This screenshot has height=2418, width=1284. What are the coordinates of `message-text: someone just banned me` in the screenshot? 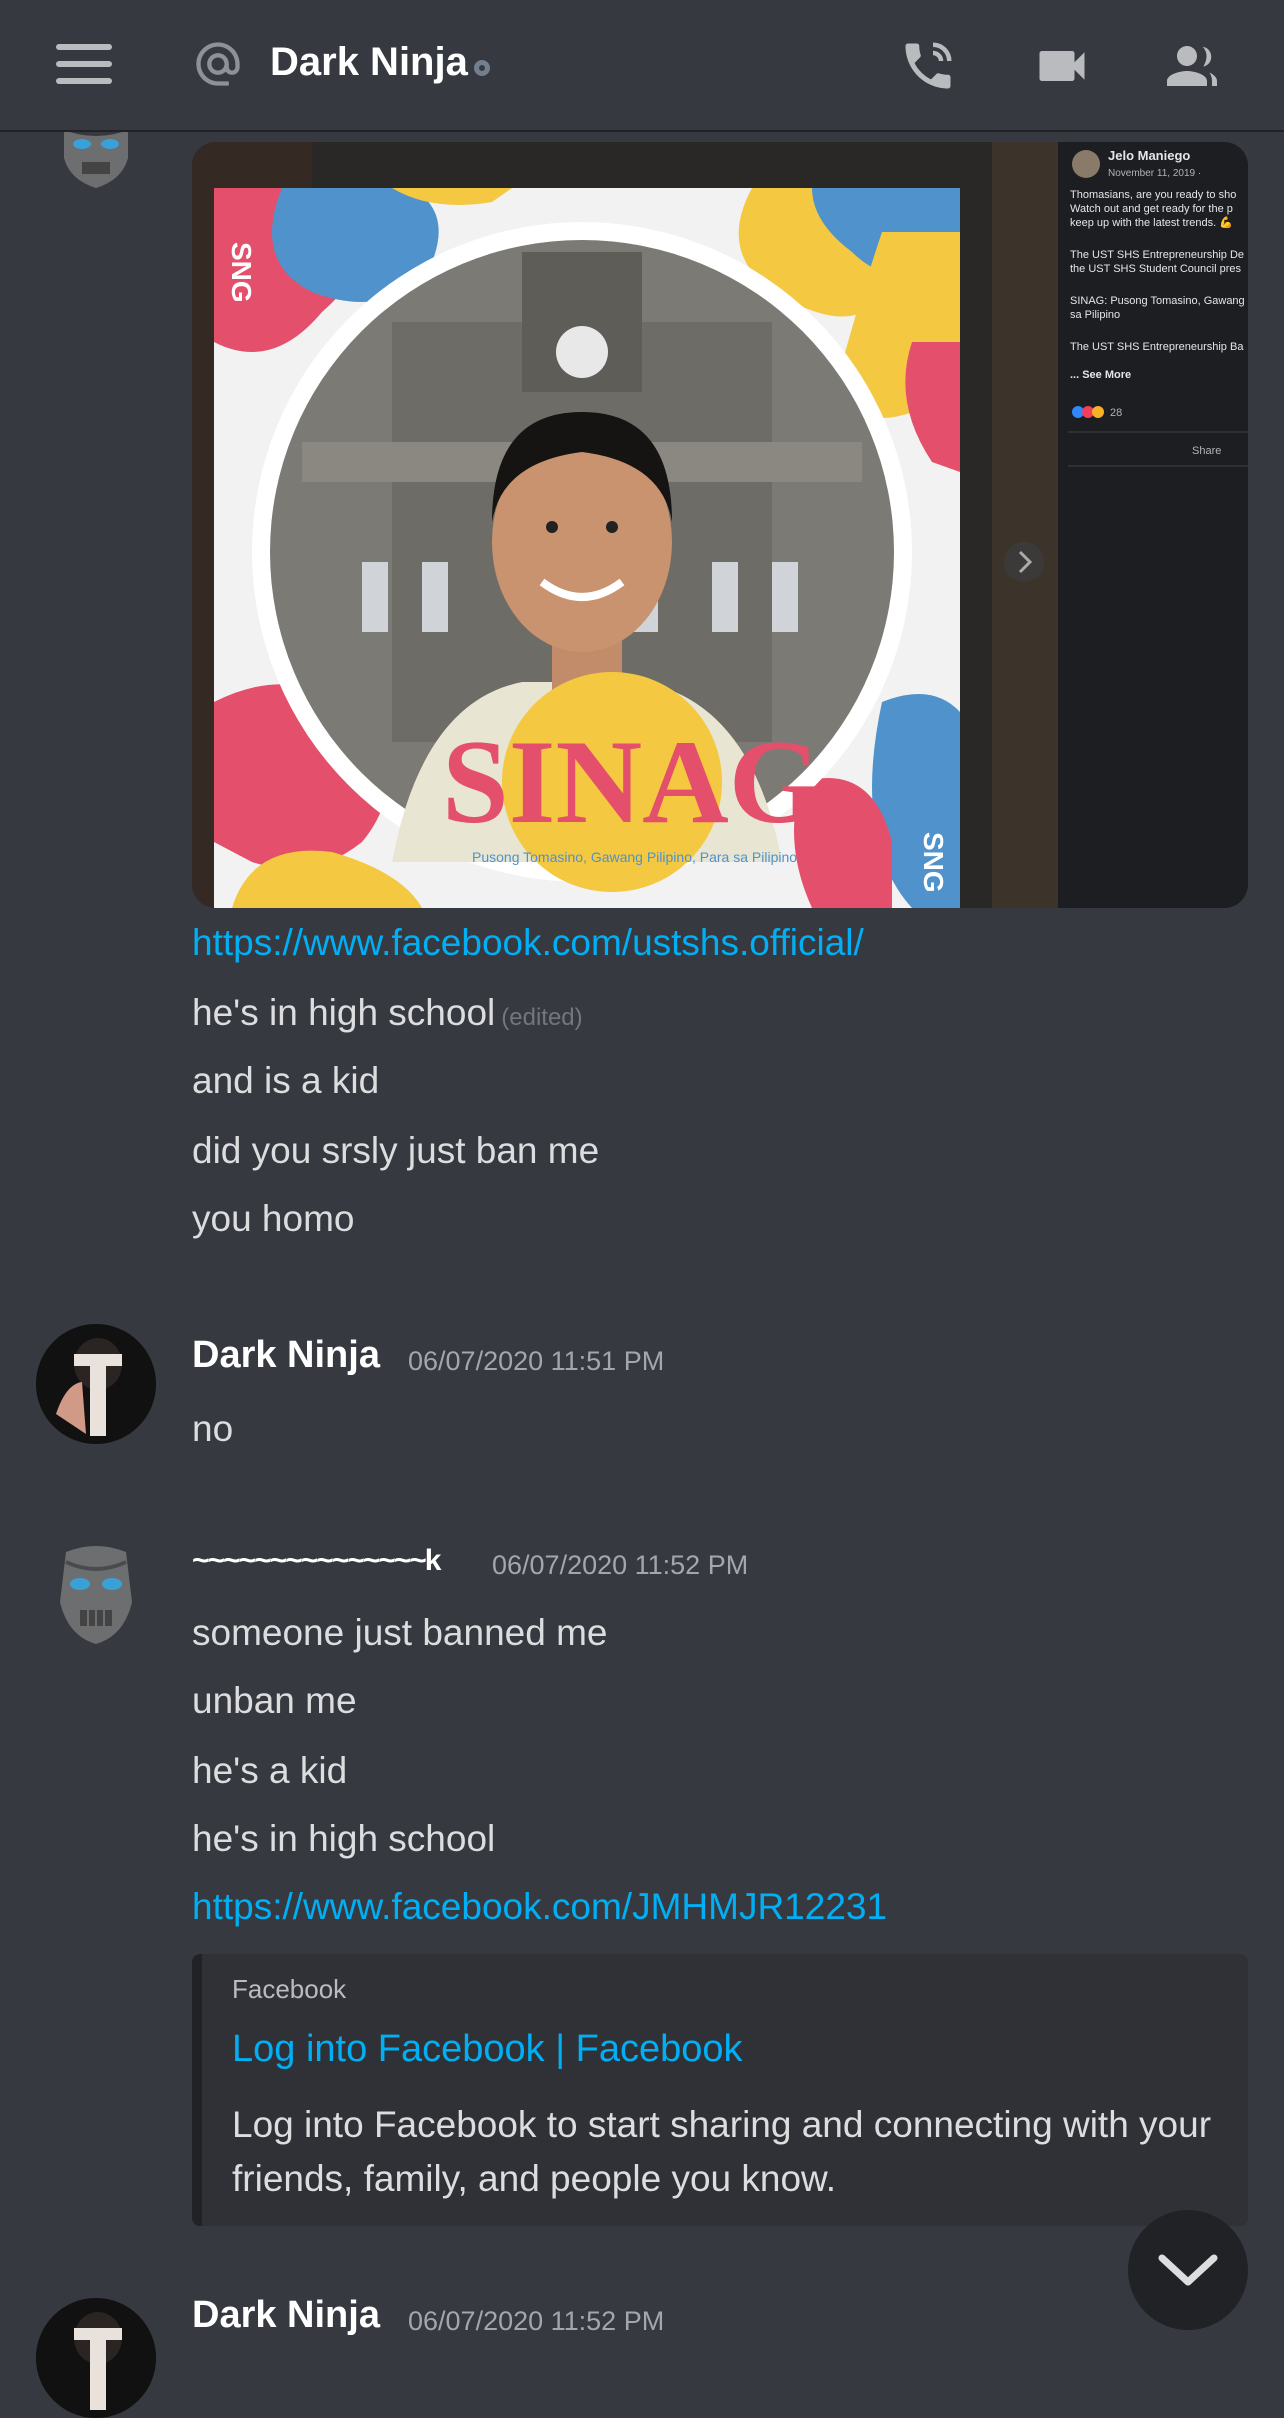 It's located at (400, 1632).